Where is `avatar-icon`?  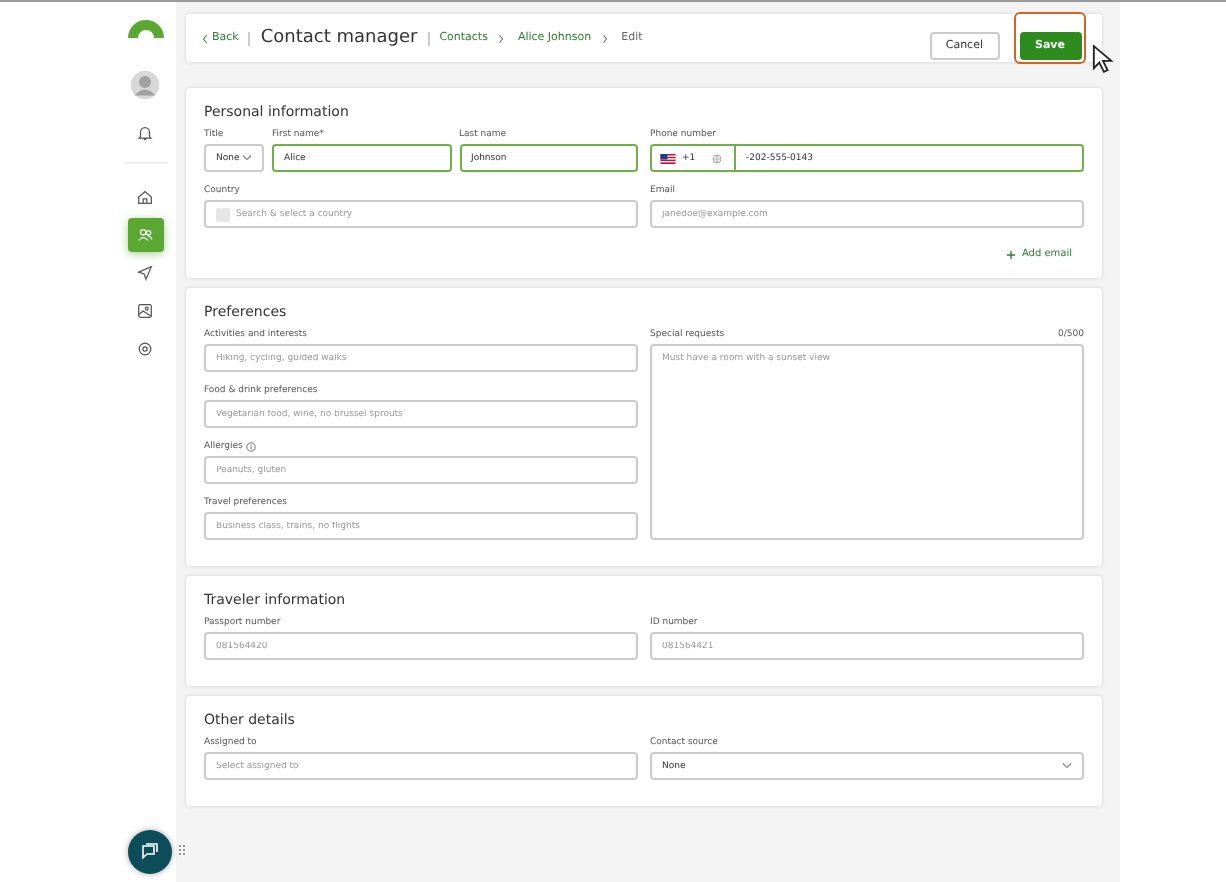
avatar-icon is located at coordinates (145, 85).